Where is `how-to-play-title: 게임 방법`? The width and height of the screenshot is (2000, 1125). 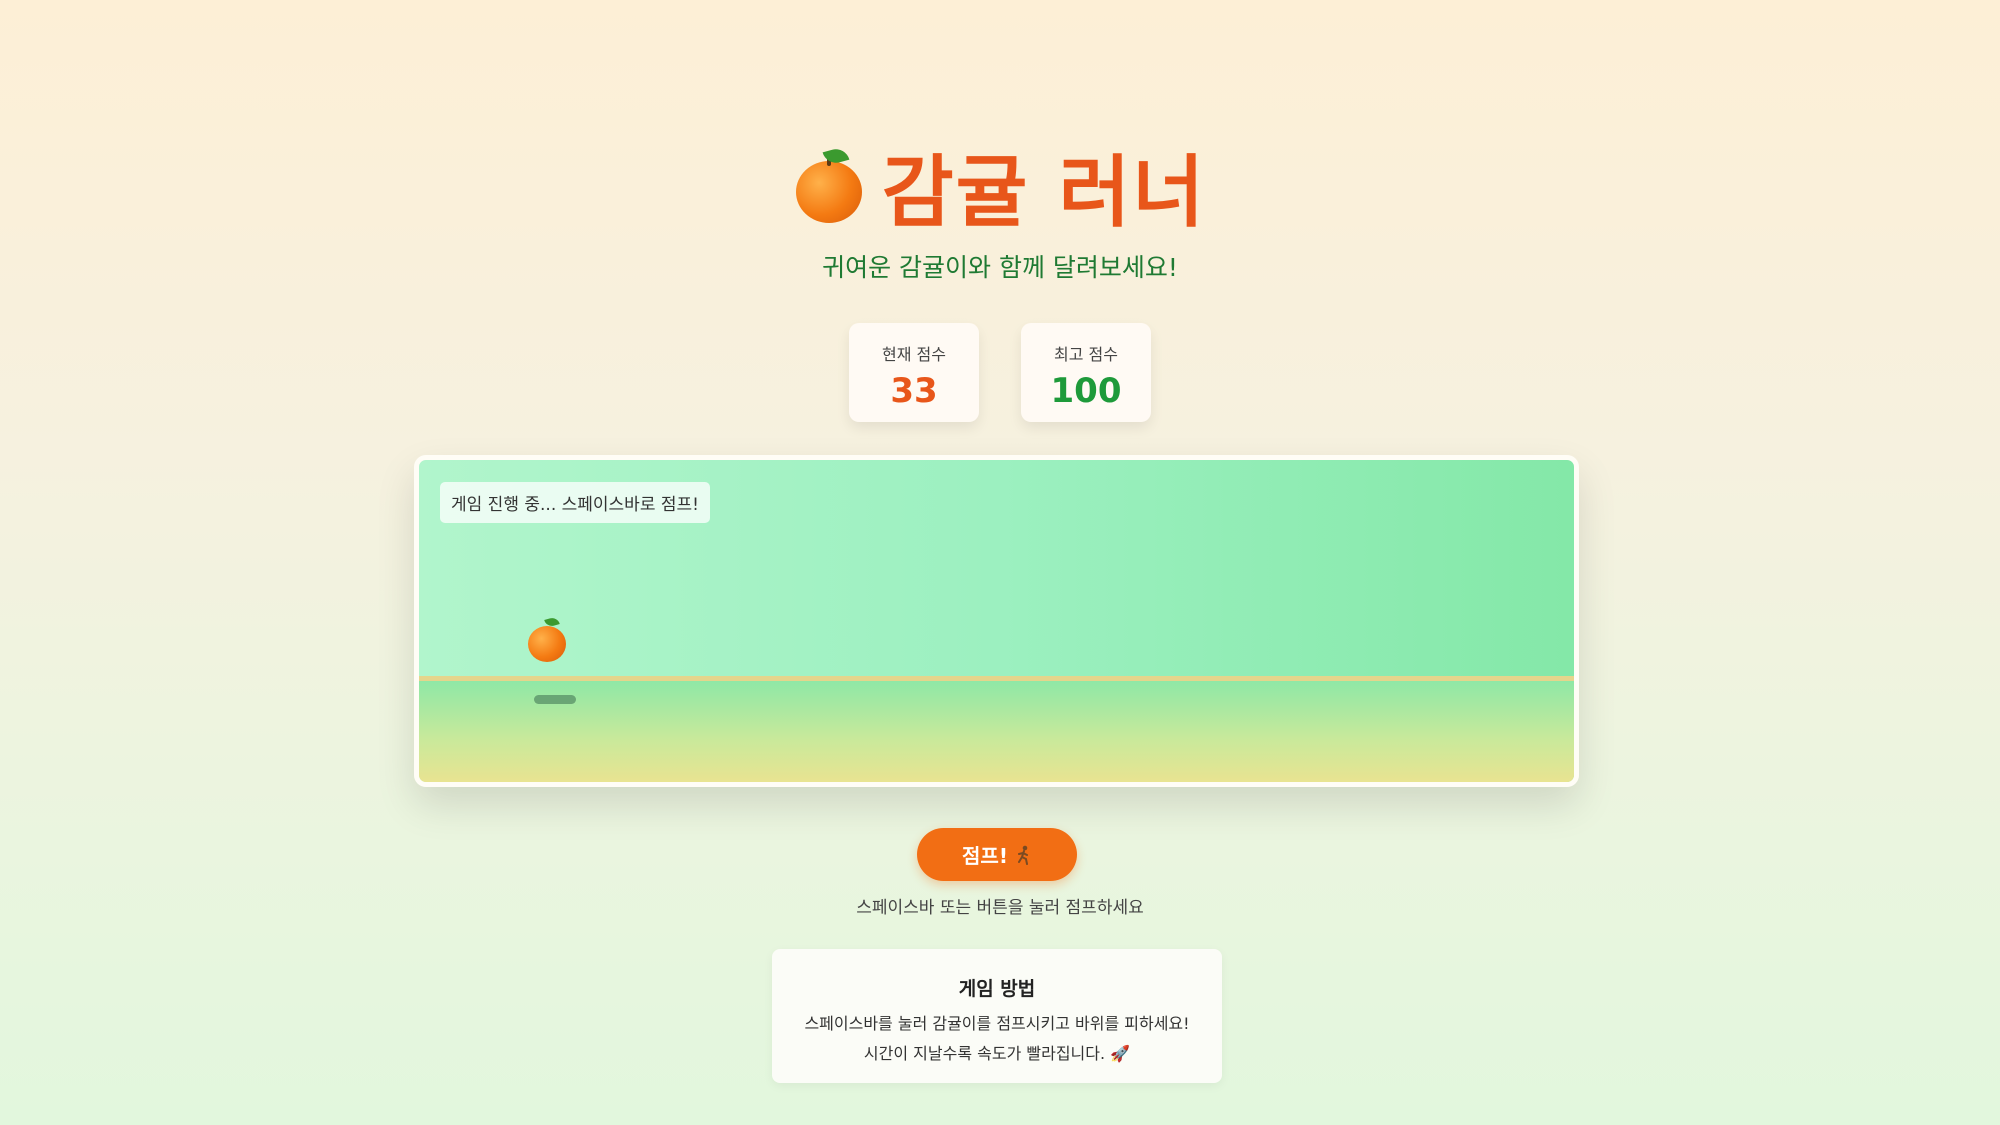
how-to-play-title: 게임 방법 is located at coordinates (997, 989).